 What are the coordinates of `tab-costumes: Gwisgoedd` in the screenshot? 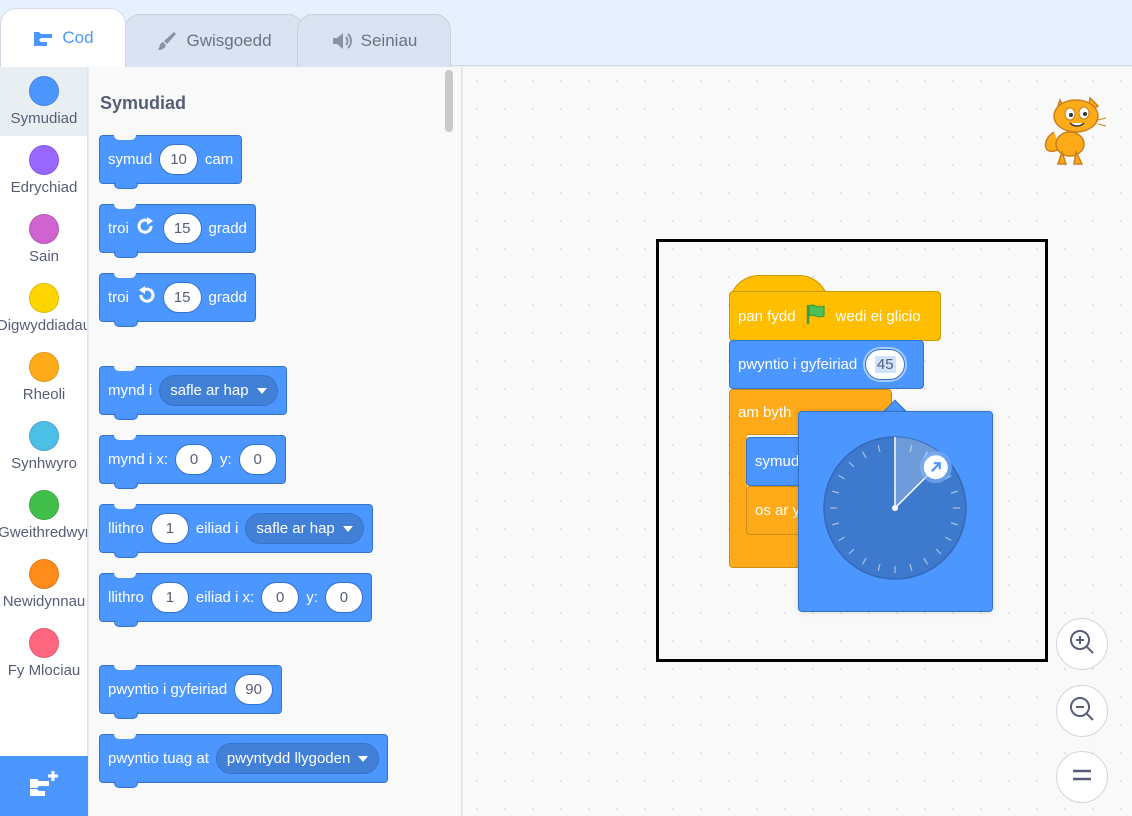 It's located at (214, 40).